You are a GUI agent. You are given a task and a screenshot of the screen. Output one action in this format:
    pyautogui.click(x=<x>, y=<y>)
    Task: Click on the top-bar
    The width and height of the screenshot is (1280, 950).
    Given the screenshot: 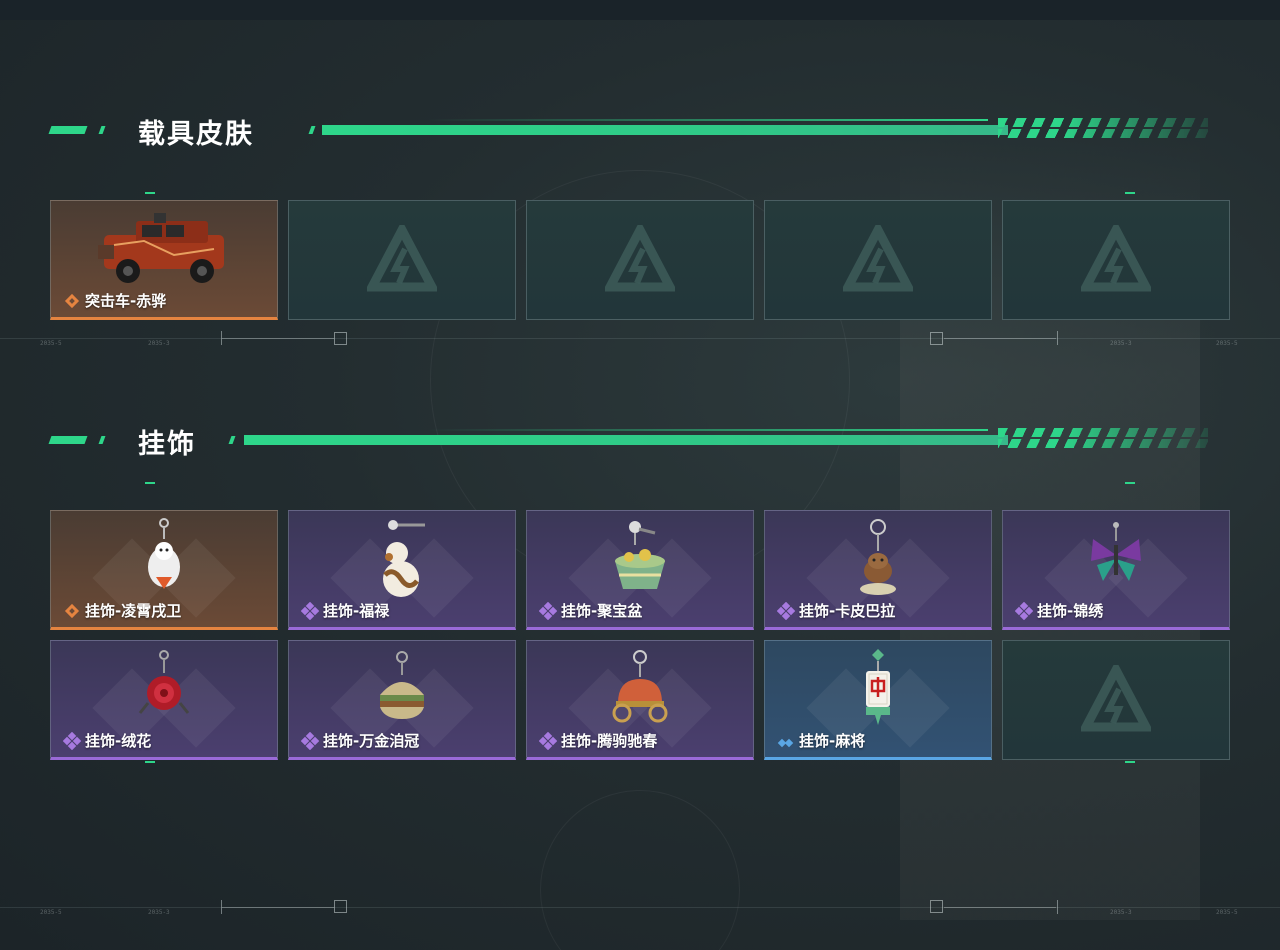 What is the action you would take?
    pyautogui.click(x=640, y=10)
    